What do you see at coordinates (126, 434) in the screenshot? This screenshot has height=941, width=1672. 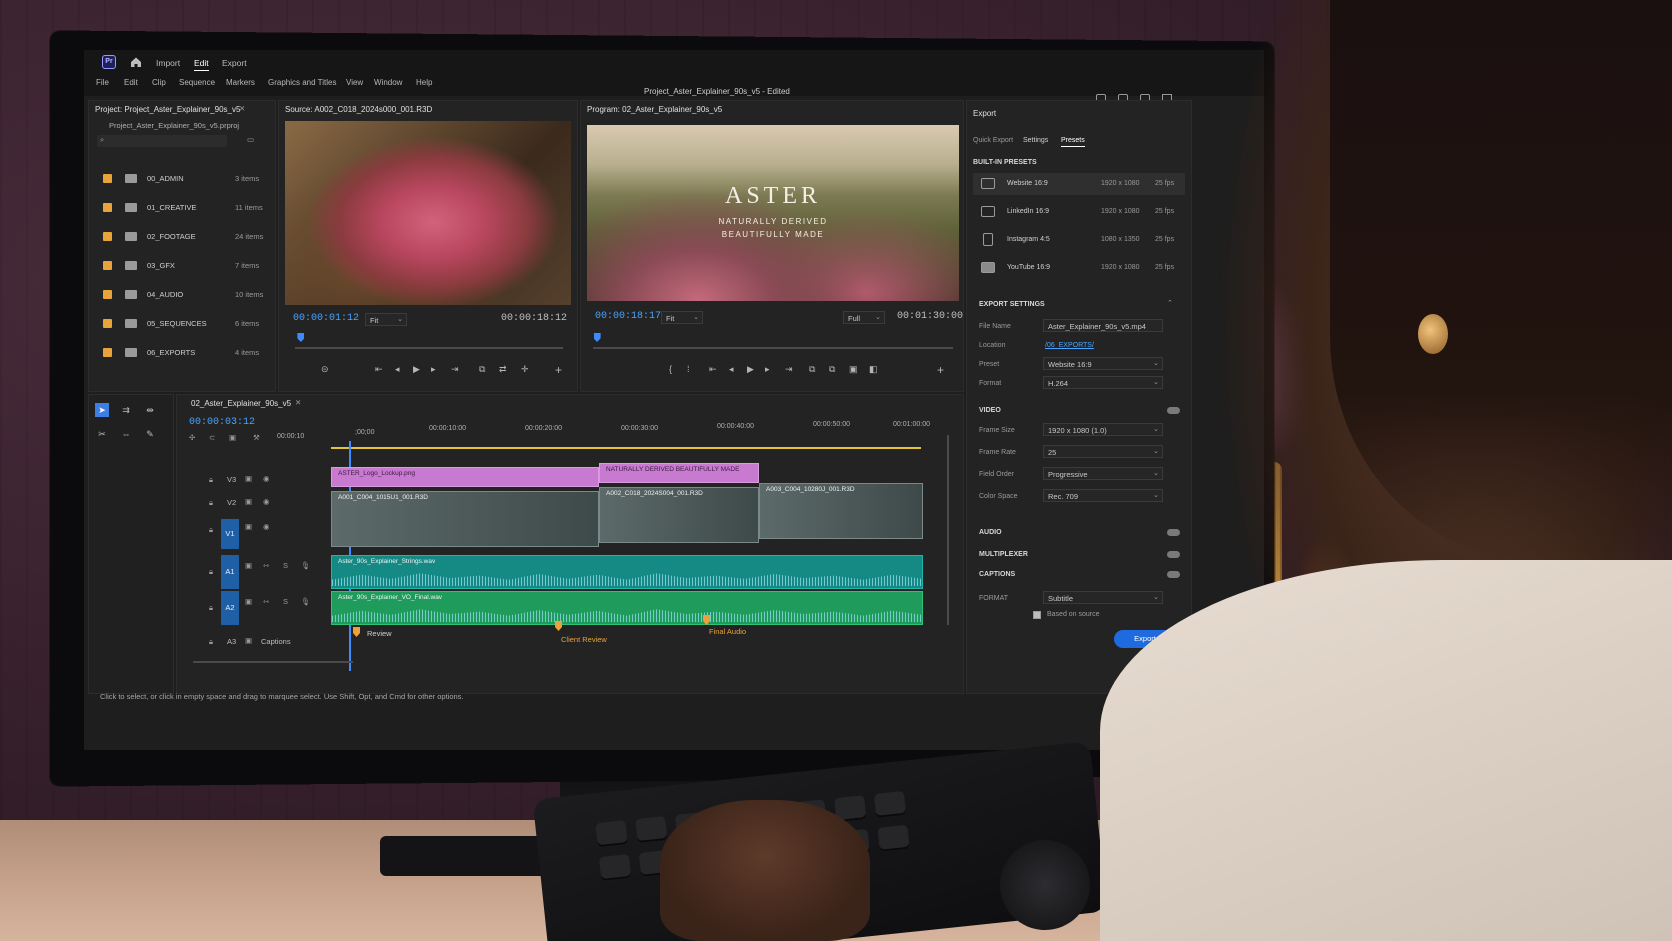 I see `slip-tool-icon: ⇔` at bounding box center [126, 434].